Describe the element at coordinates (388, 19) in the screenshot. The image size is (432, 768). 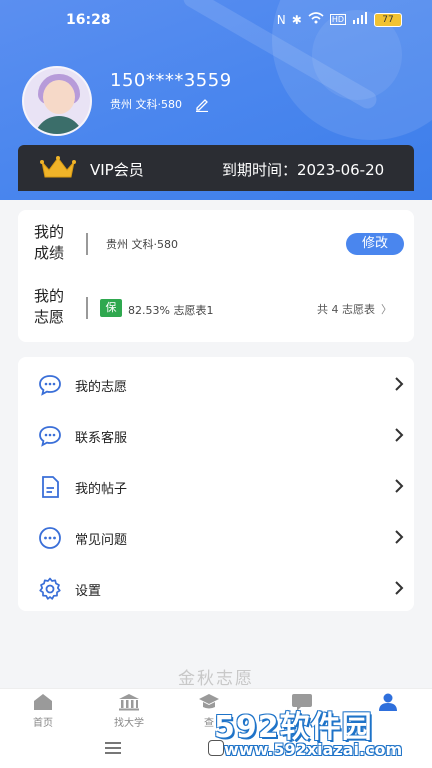
I see `battery-icon: 77` at that location.